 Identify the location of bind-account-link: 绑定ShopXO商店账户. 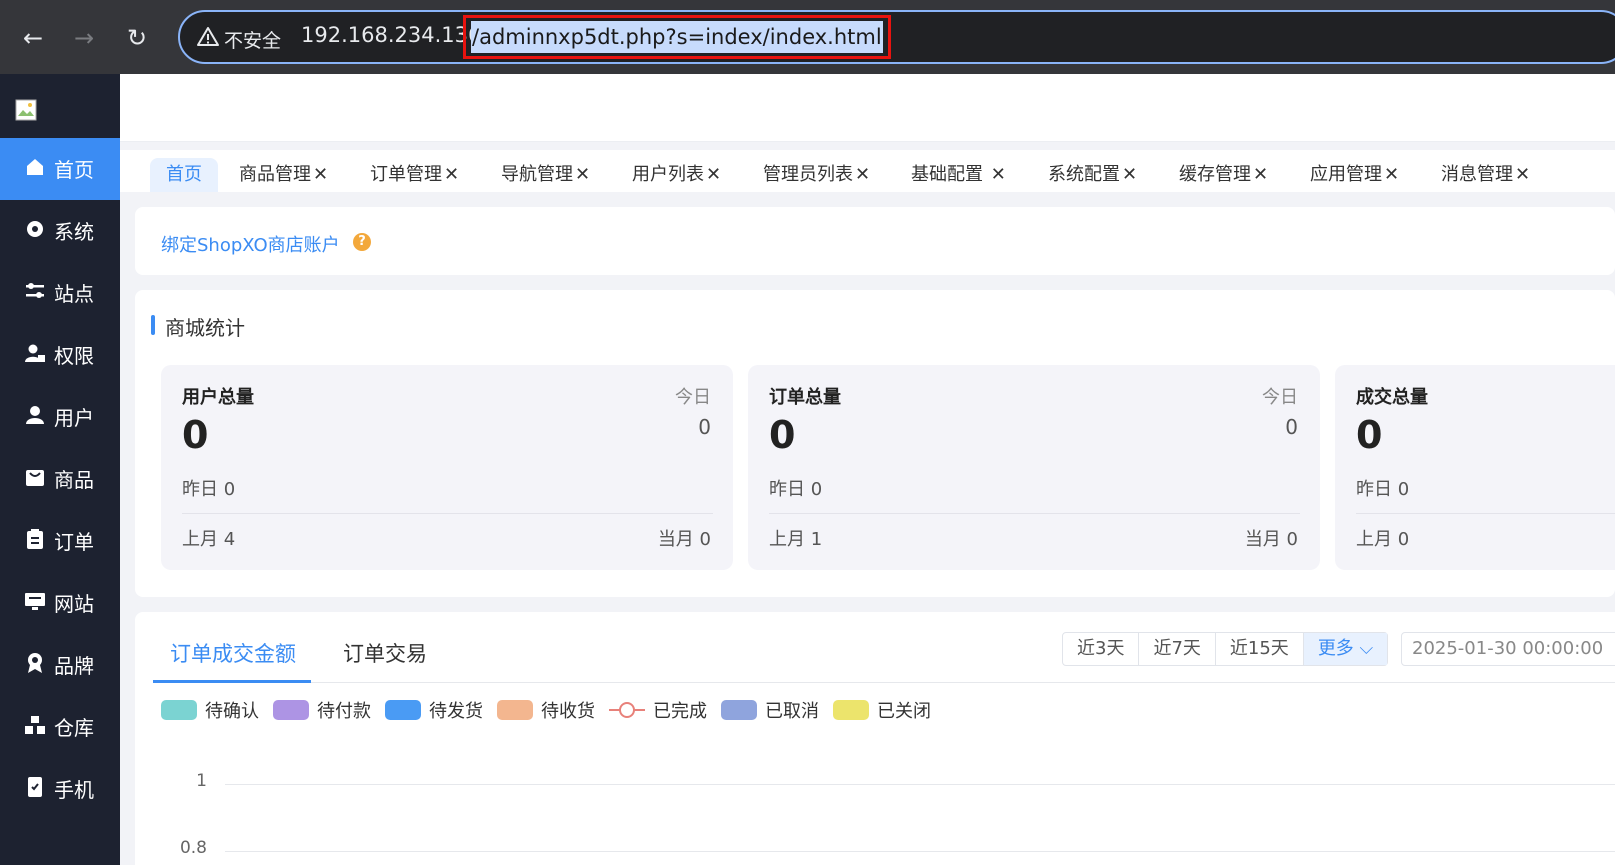
(250, 244).